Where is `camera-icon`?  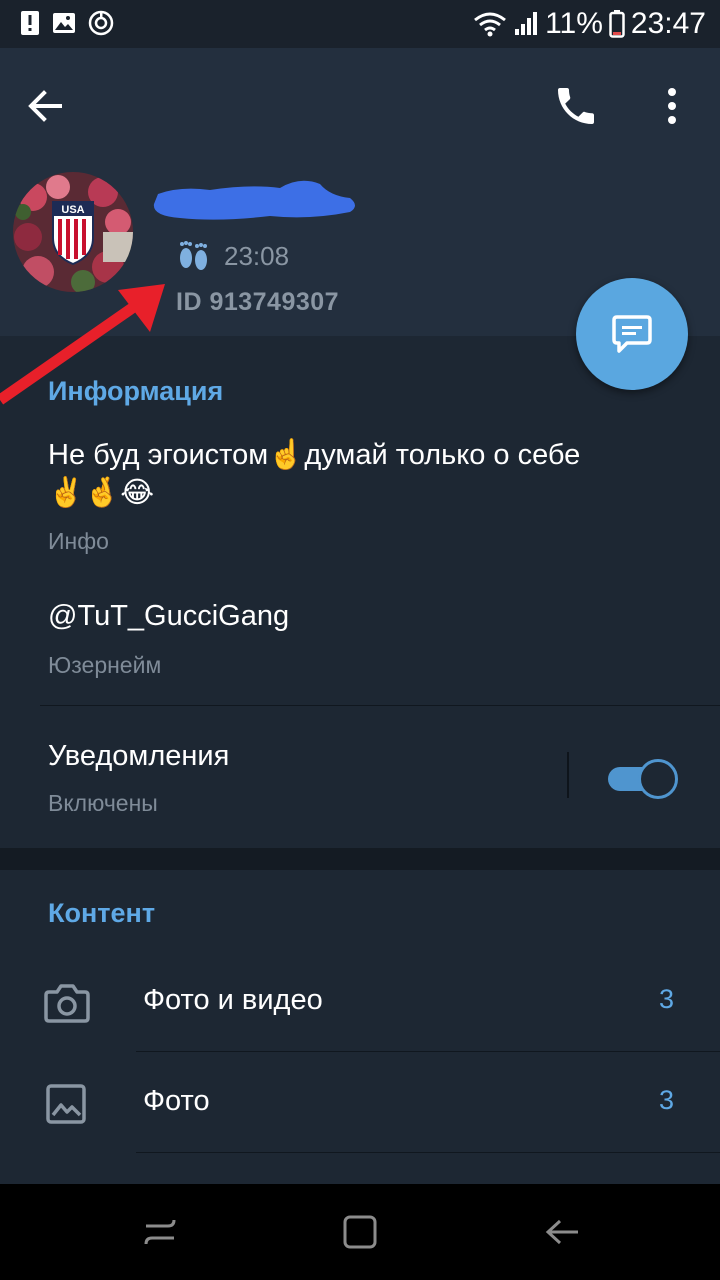 camera-icon is located at coordinates (67, 1003).